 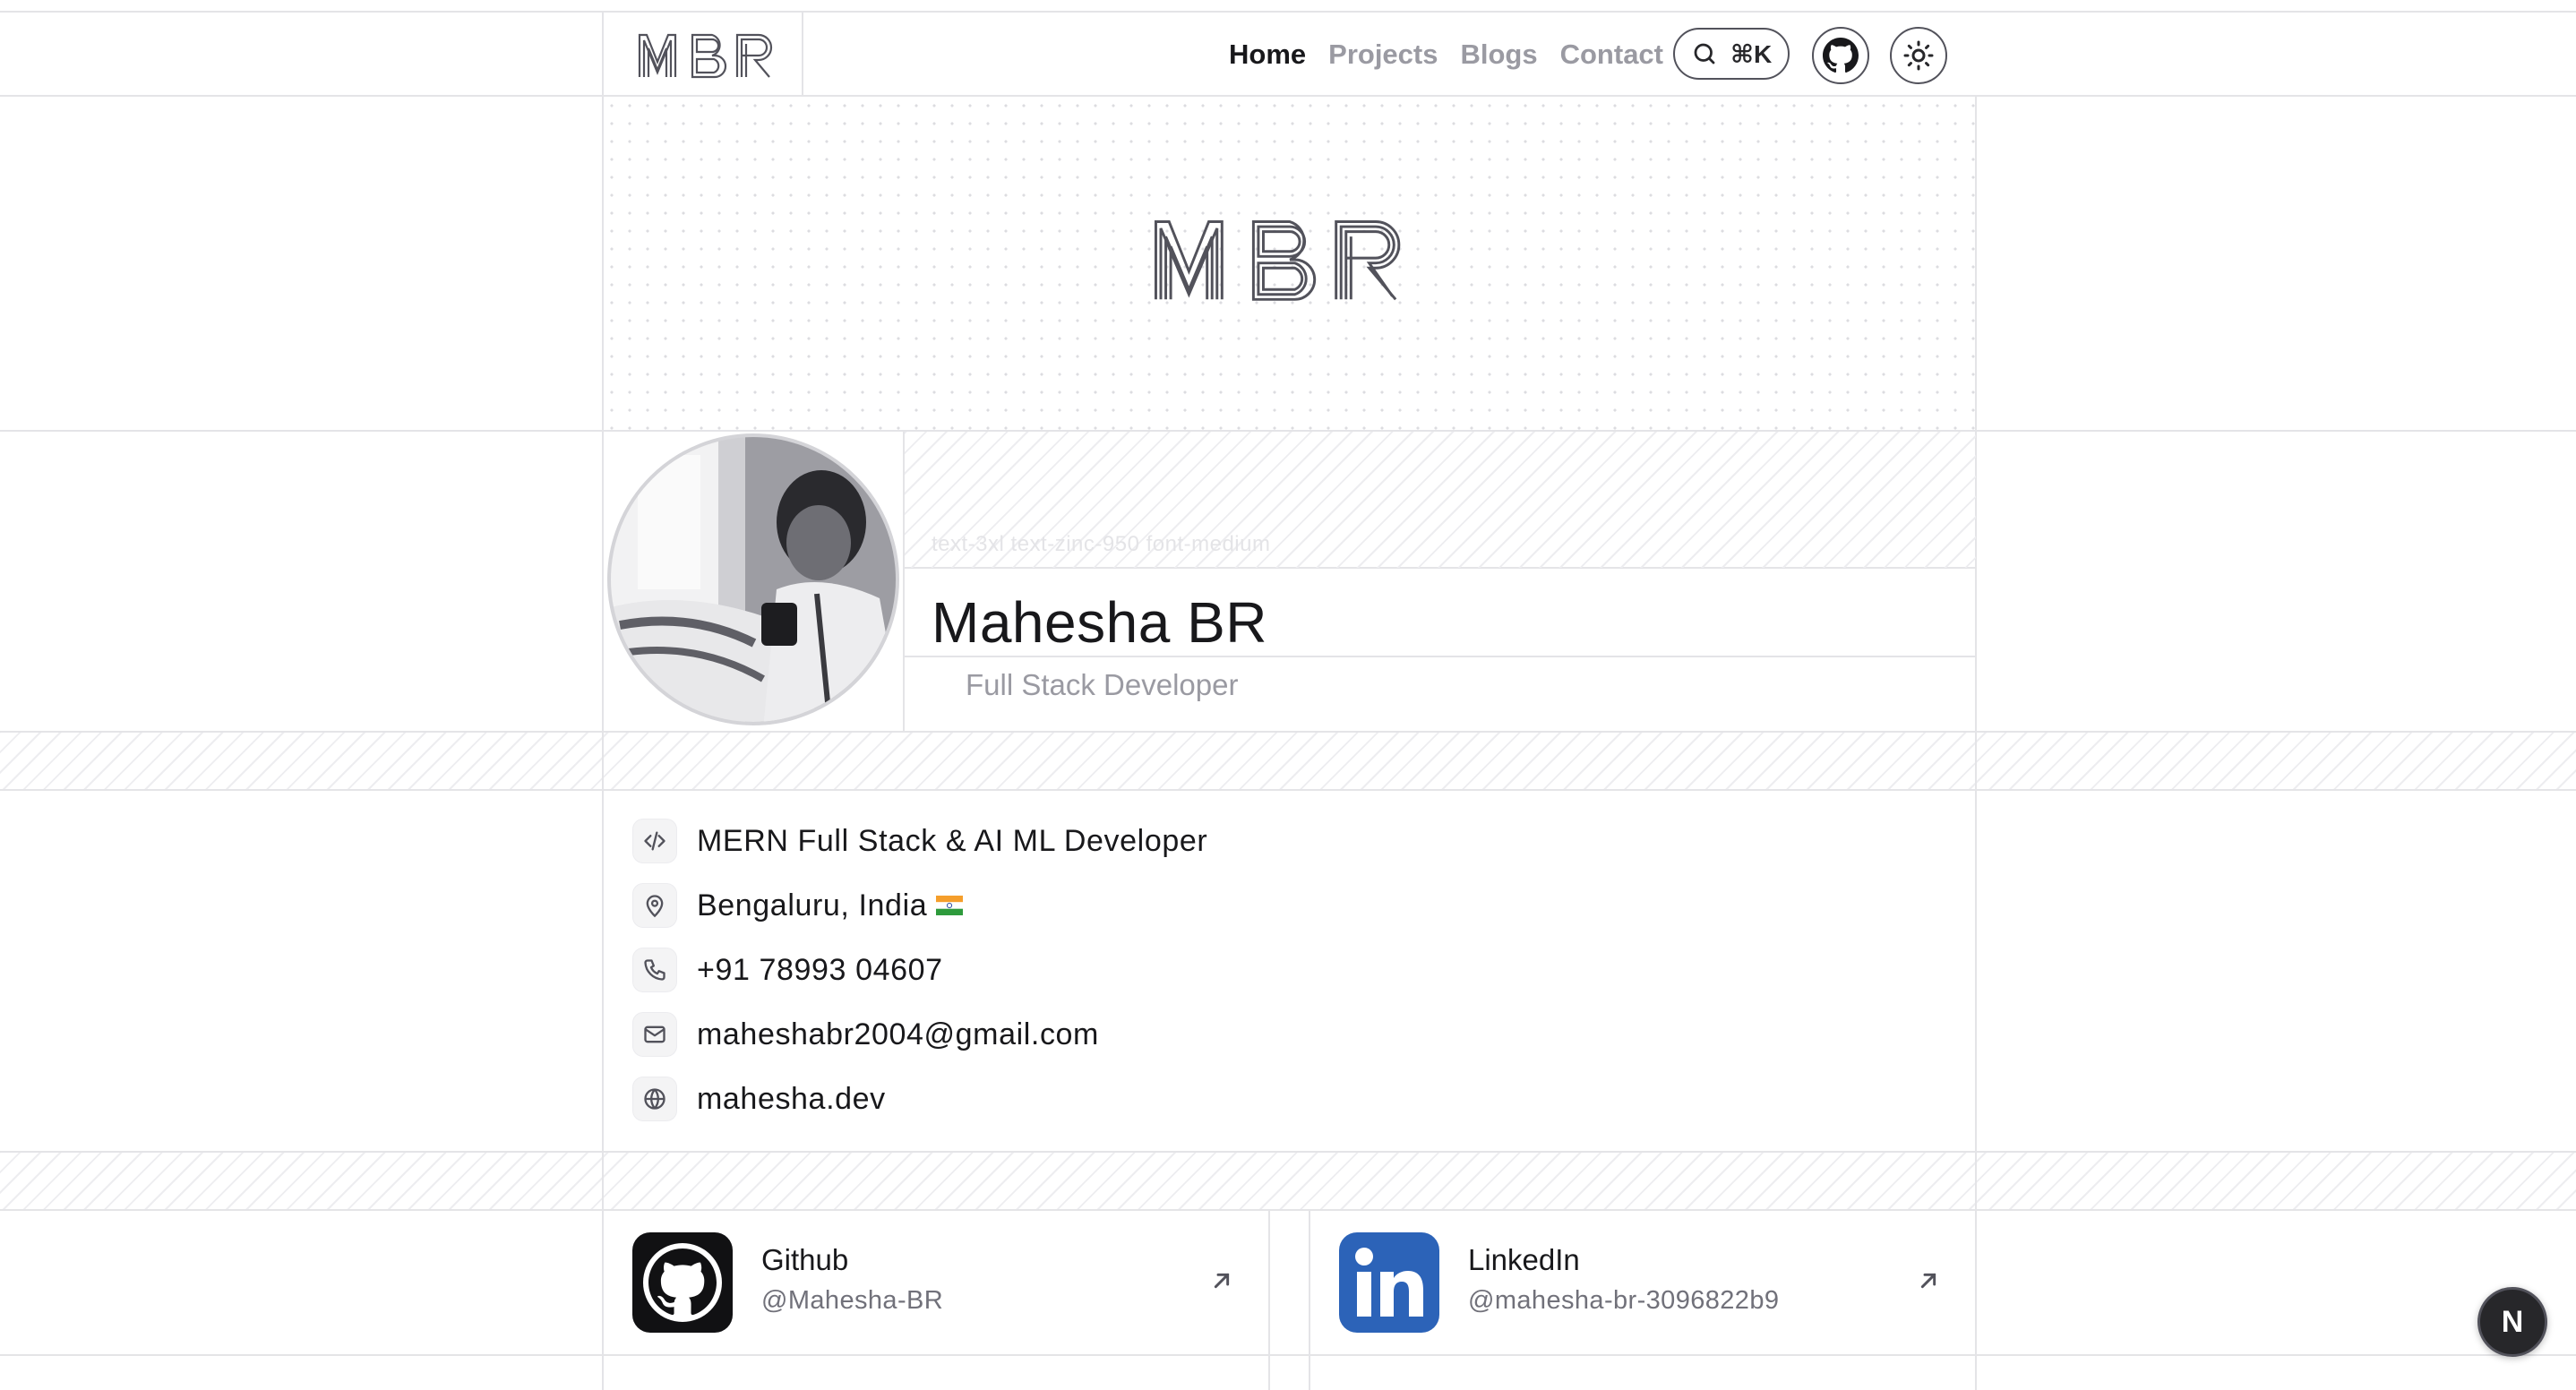 I want to click on avatar, so click(x=753, y=579).